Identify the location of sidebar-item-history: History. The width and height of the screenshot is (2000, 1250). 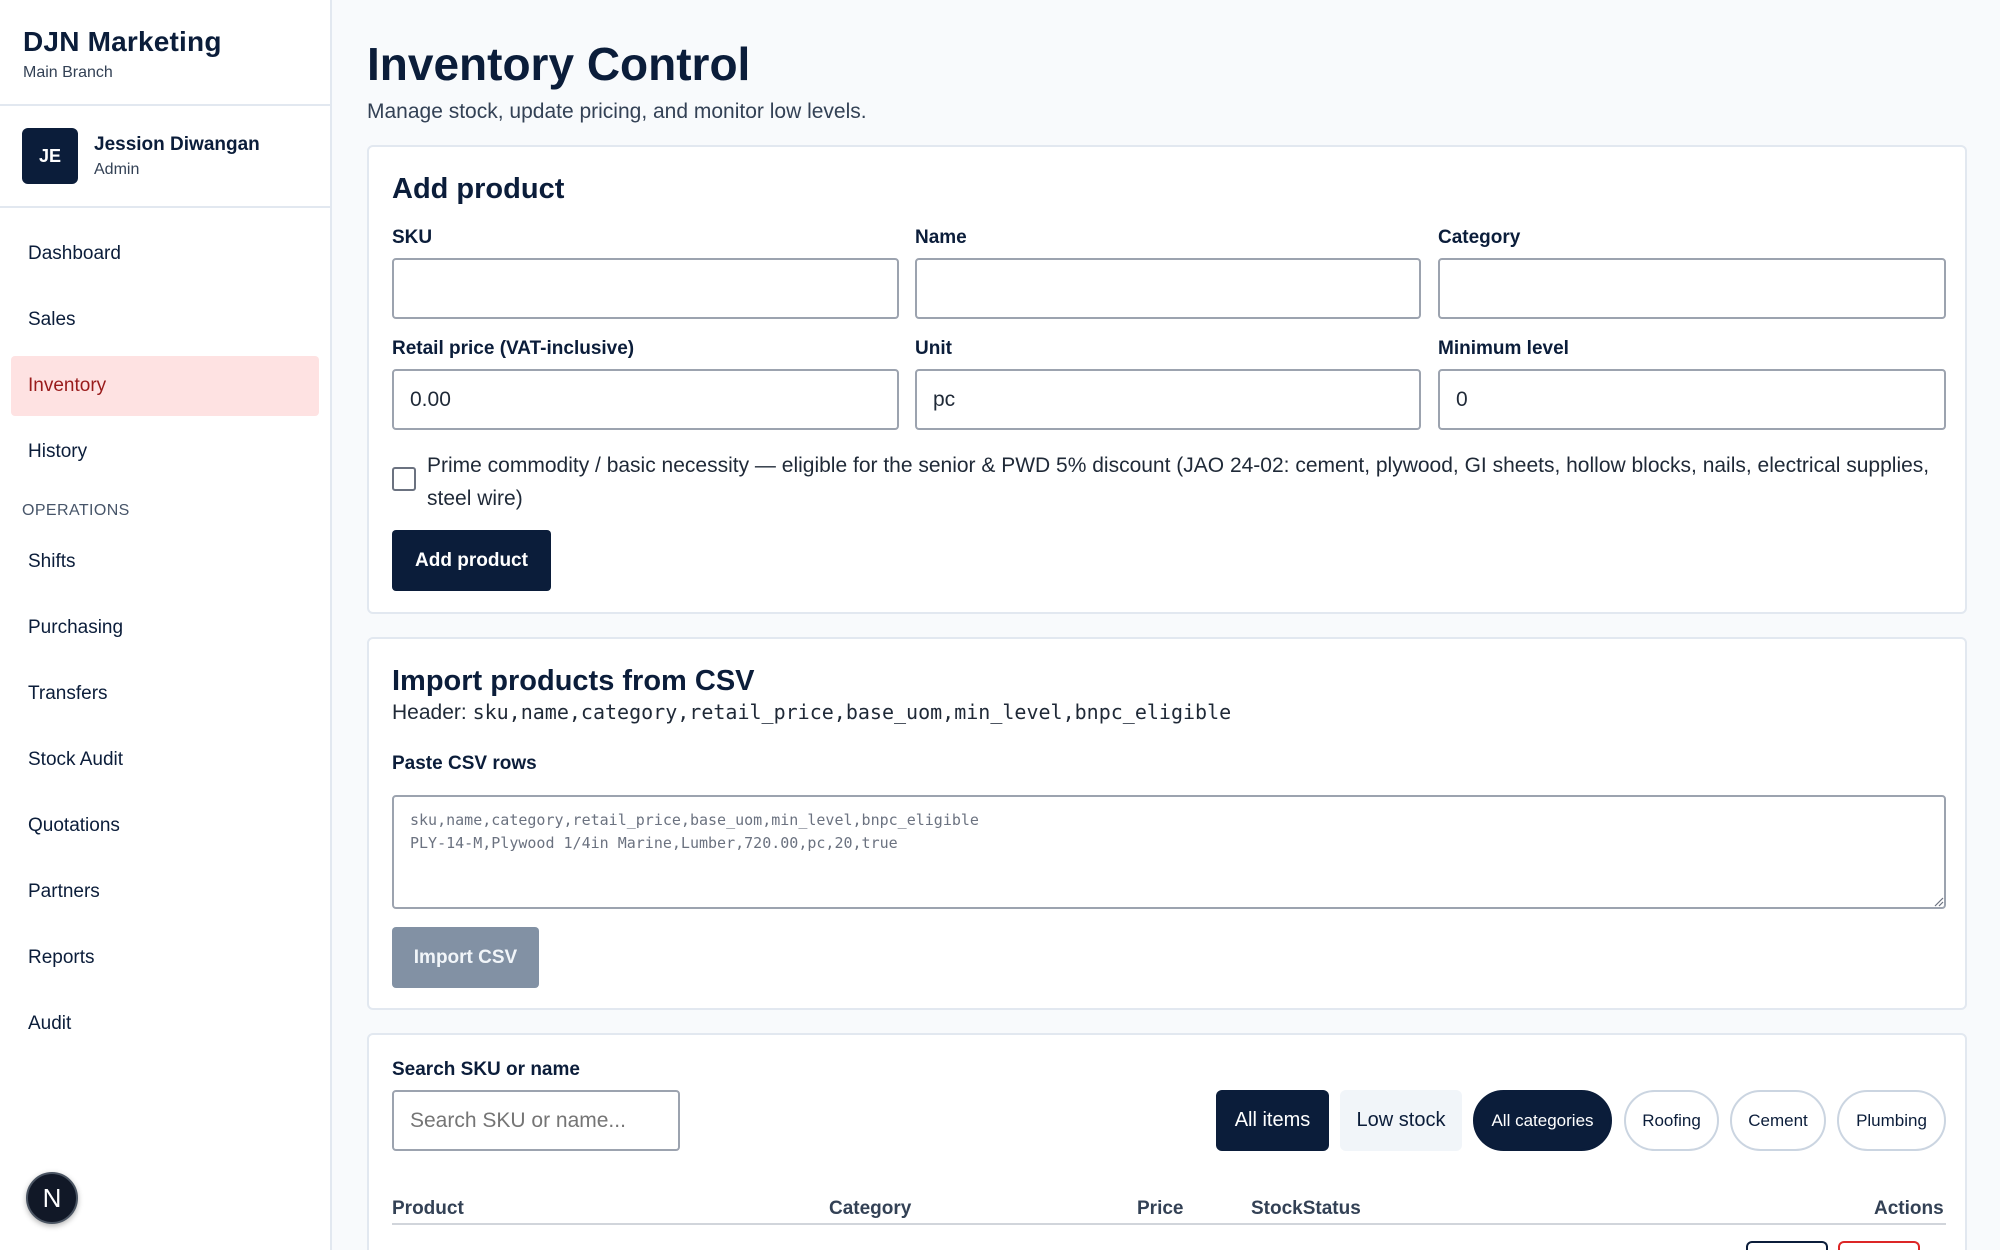
(165, 452).